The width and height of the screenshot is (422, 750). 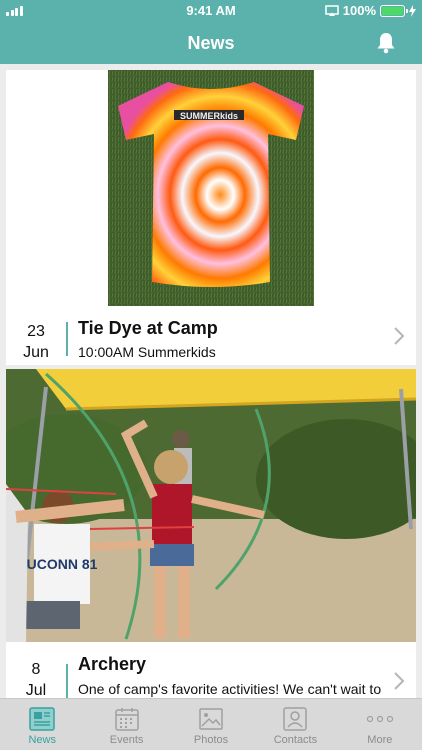 What do you see at coordinates (295, 740) in the screenshot?
I see `tab-label: Contacts` at bounding box center [295, 740].